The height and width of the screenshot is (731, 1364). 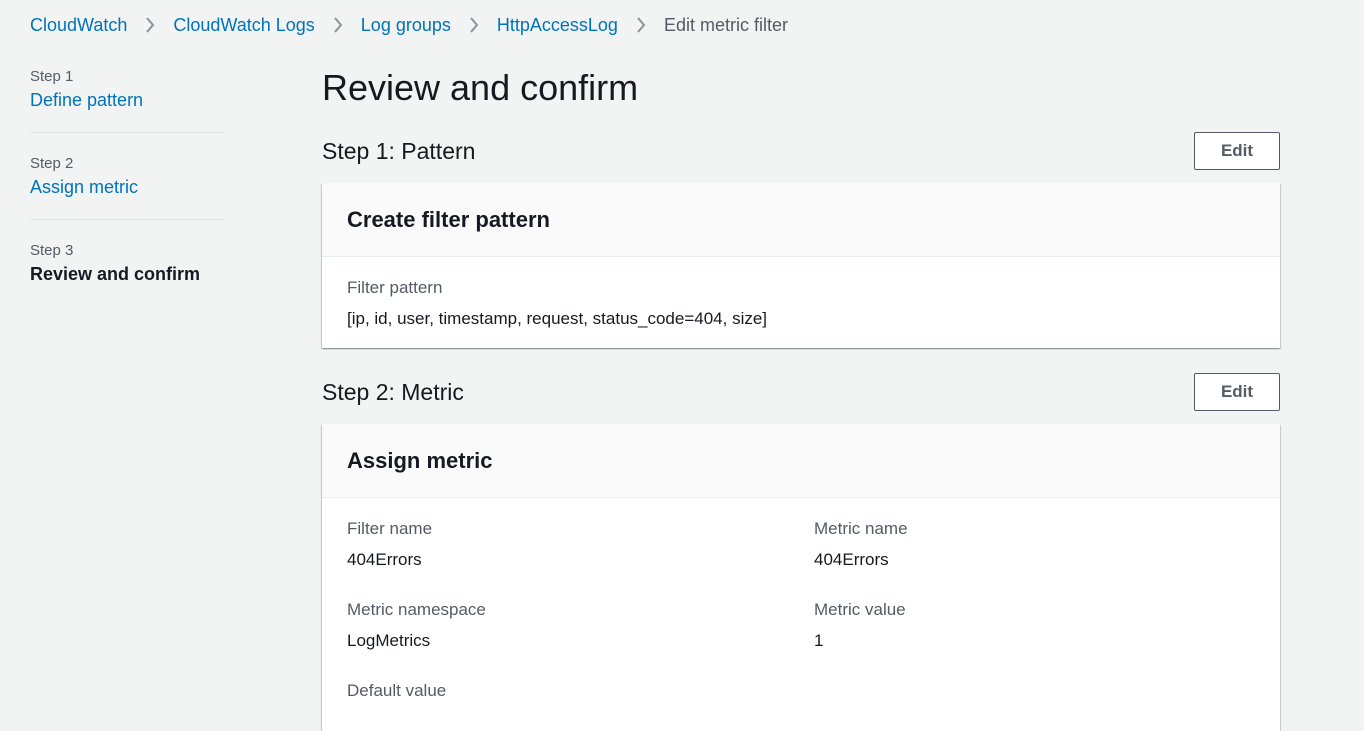 What do you see at coordinates (801, 151) in the screenshot?
I see `section-pattern-header: Step 1: Pattern Edit` at bounding box center [801, 151].